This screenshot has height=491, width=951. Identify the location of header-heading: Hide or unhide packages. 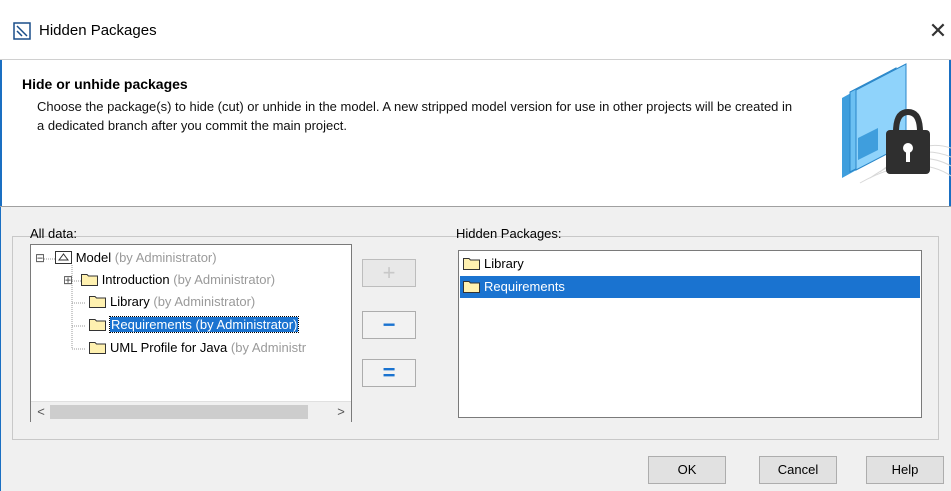
(105, 84).